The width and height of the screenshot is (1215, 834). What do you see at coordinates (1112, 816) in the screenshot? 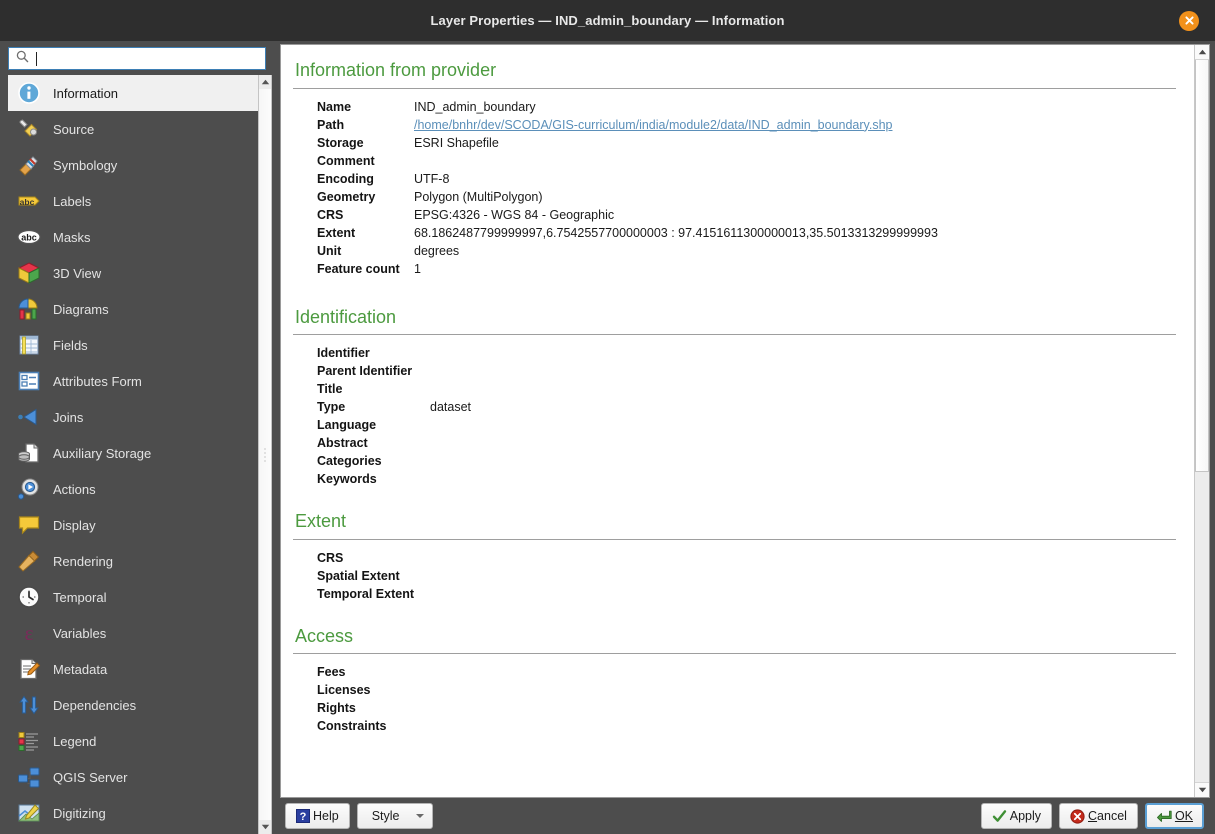
I see `cancel-label-rest: ancel` at bounding box center [1112, 816].